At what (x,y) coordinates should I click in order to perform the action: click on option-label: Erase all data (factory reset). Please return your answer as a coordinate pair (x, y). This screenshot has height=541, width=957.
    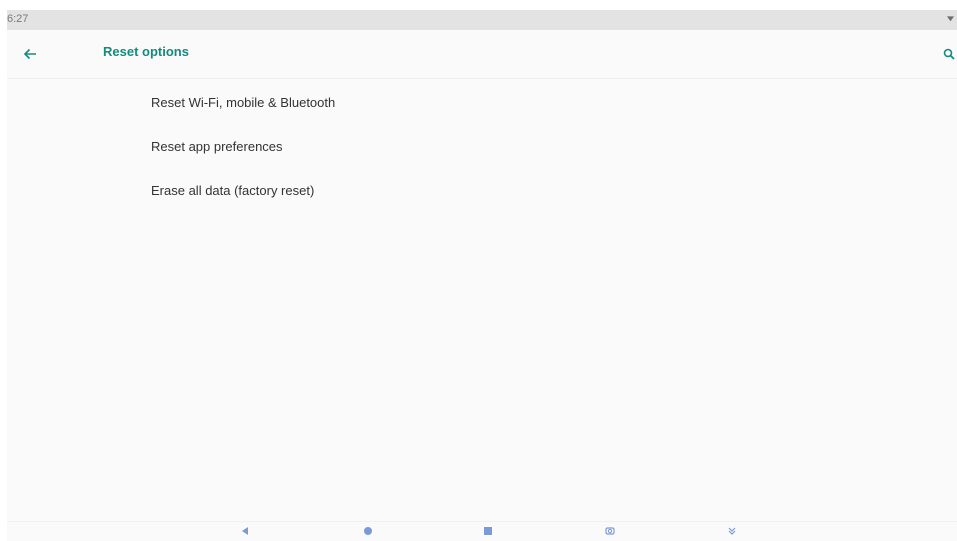
    Looking at the image, I should click on (233, 190).